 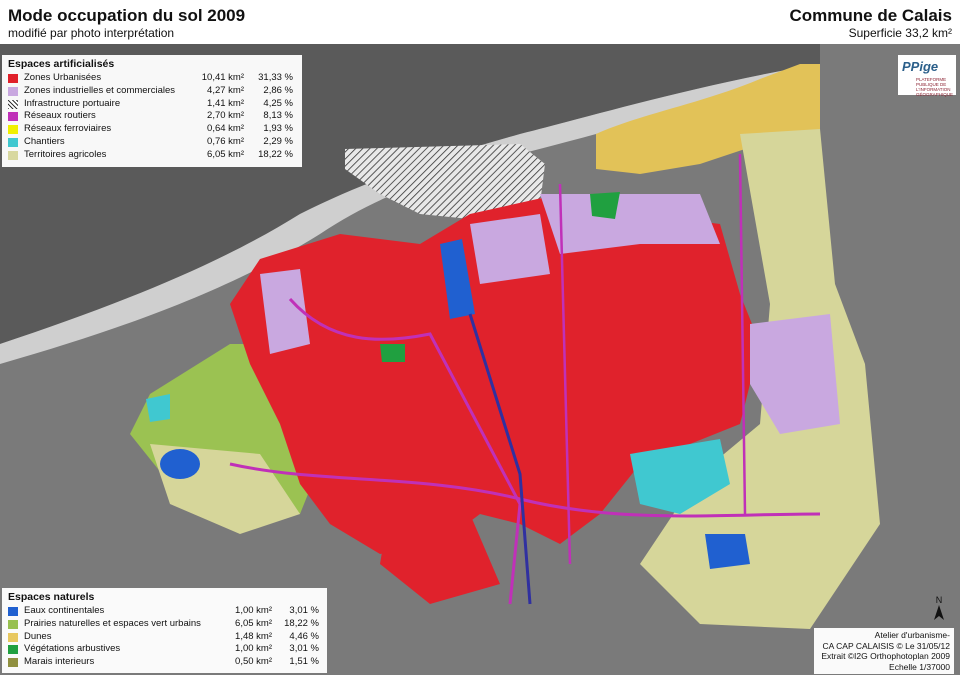 I want to click on industrial-zone-port, so click(x=510, y=249).